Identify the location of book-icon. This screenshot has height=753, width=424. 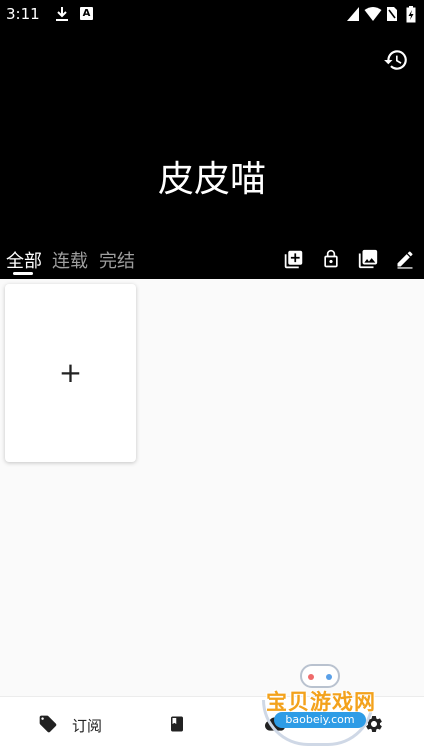
(177, 726).